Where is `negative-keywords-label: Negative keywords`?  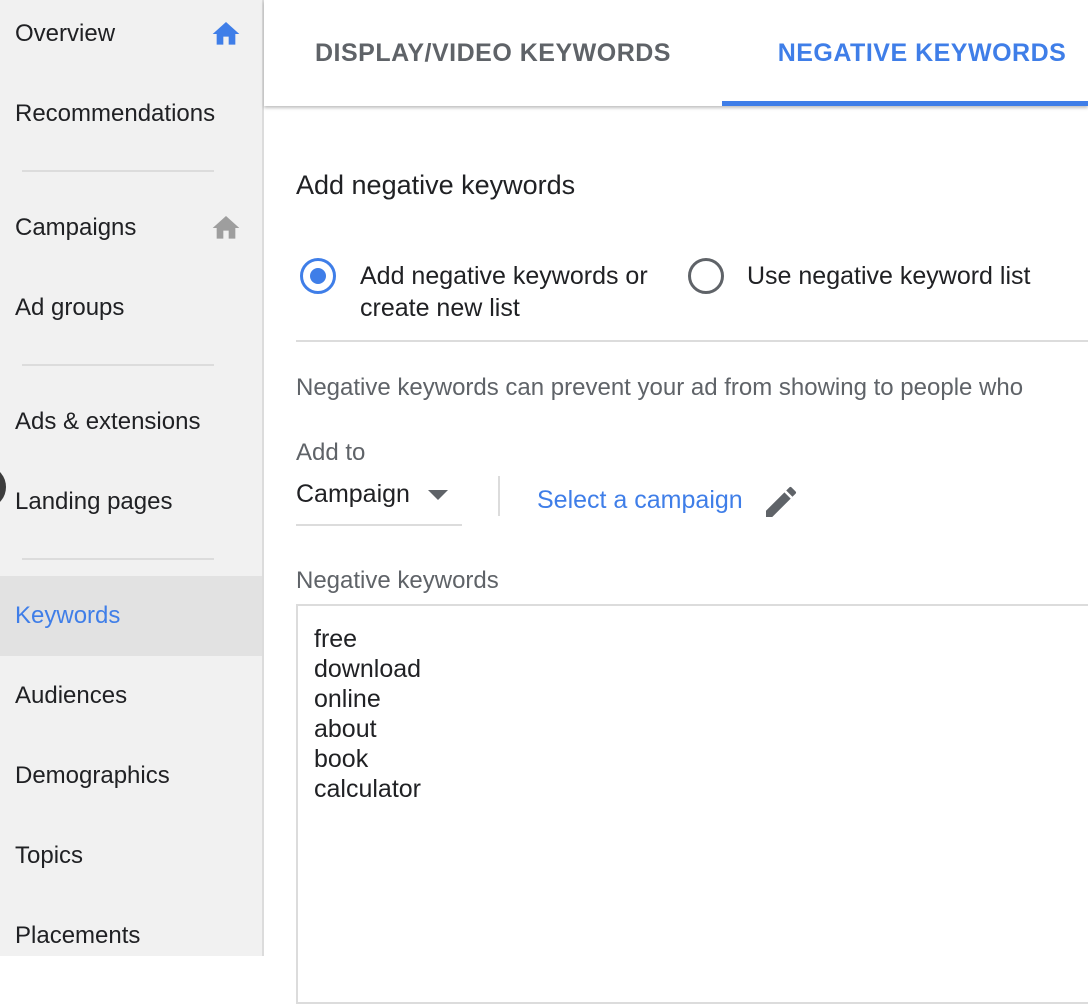 negative-keywords-label: Negative keywords is located at coordinates (397, 580).